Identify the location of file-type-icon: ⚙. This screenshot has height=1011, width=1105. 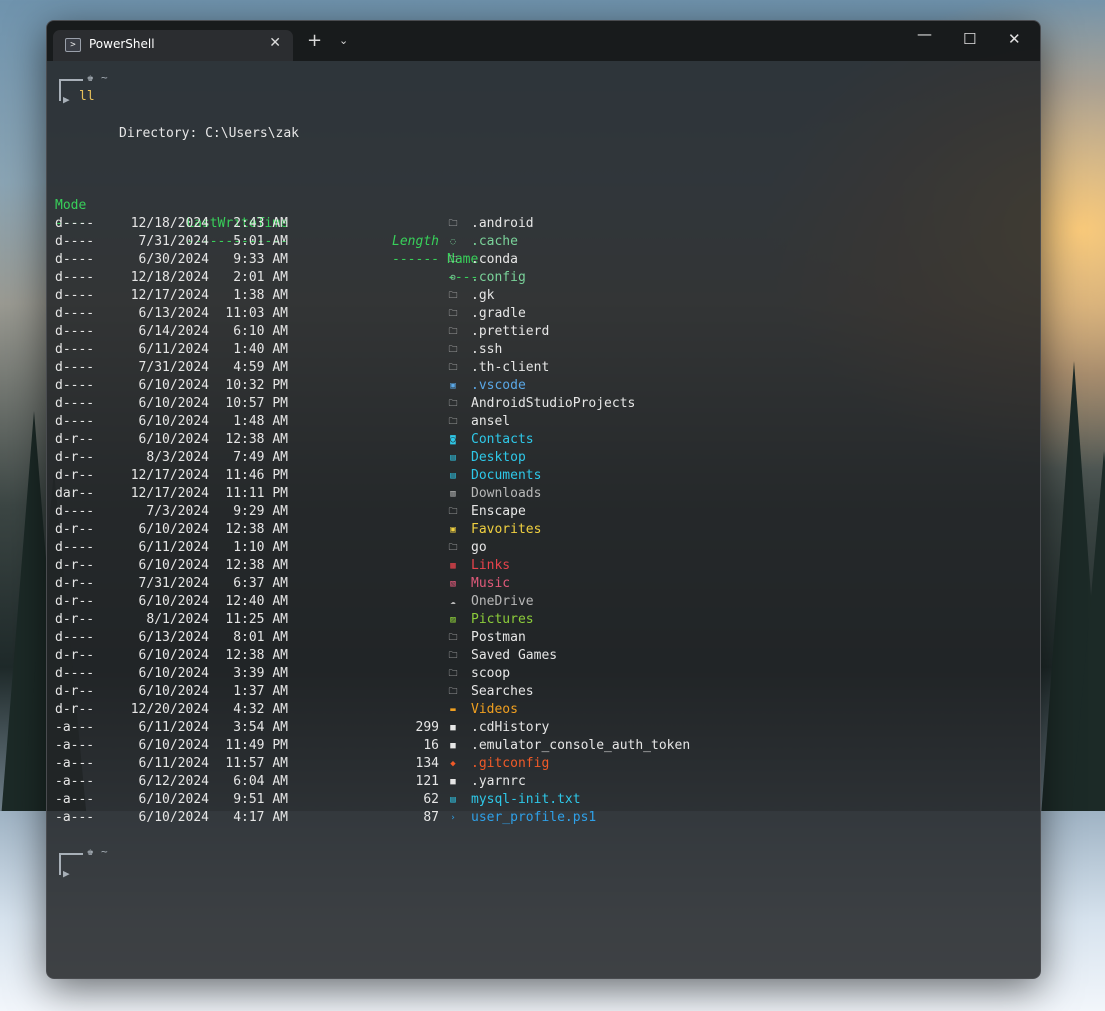
(453, 278).